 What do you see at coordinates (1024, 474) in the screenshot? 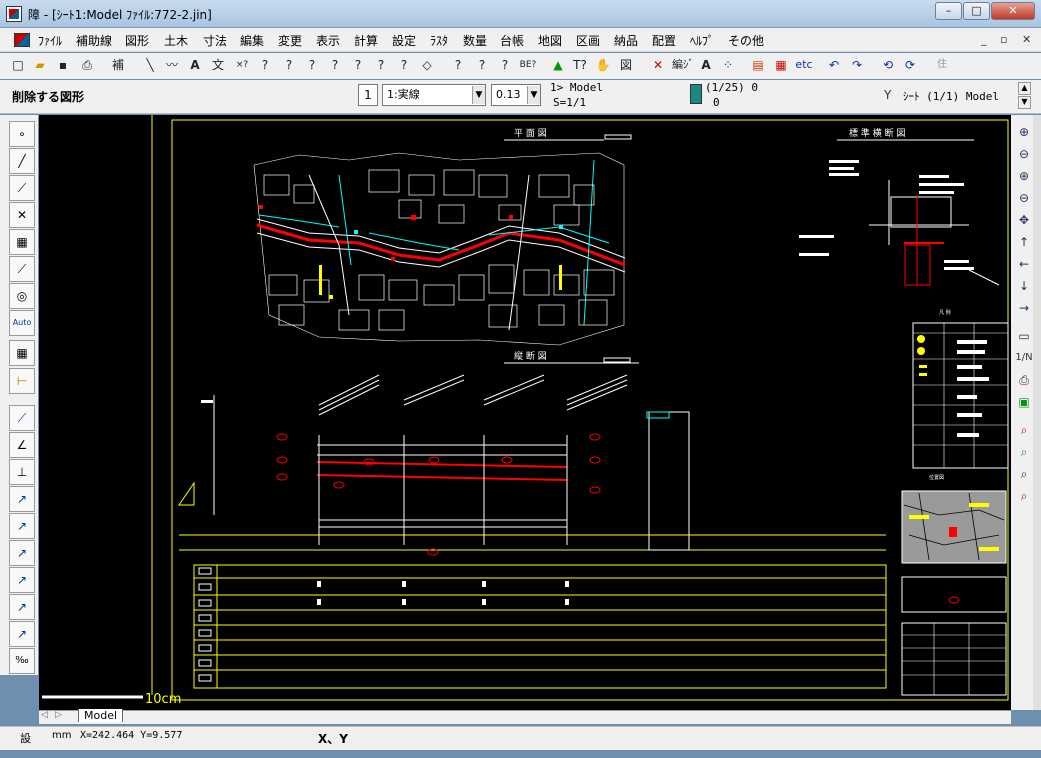
I see `search-c-icon: ⌕` at bounding box center [1024, 474].